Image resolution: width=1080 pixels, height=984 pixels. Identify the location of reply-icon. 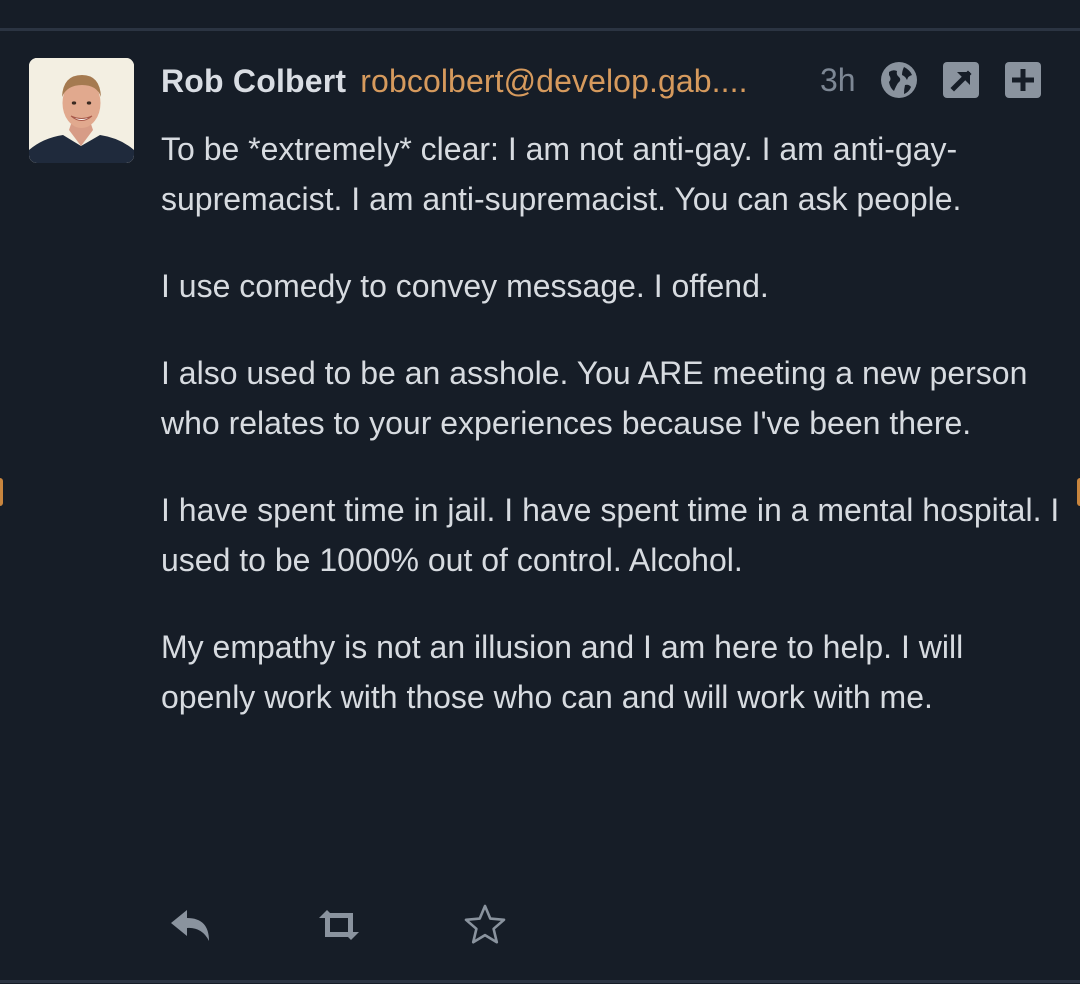
(191, 925).